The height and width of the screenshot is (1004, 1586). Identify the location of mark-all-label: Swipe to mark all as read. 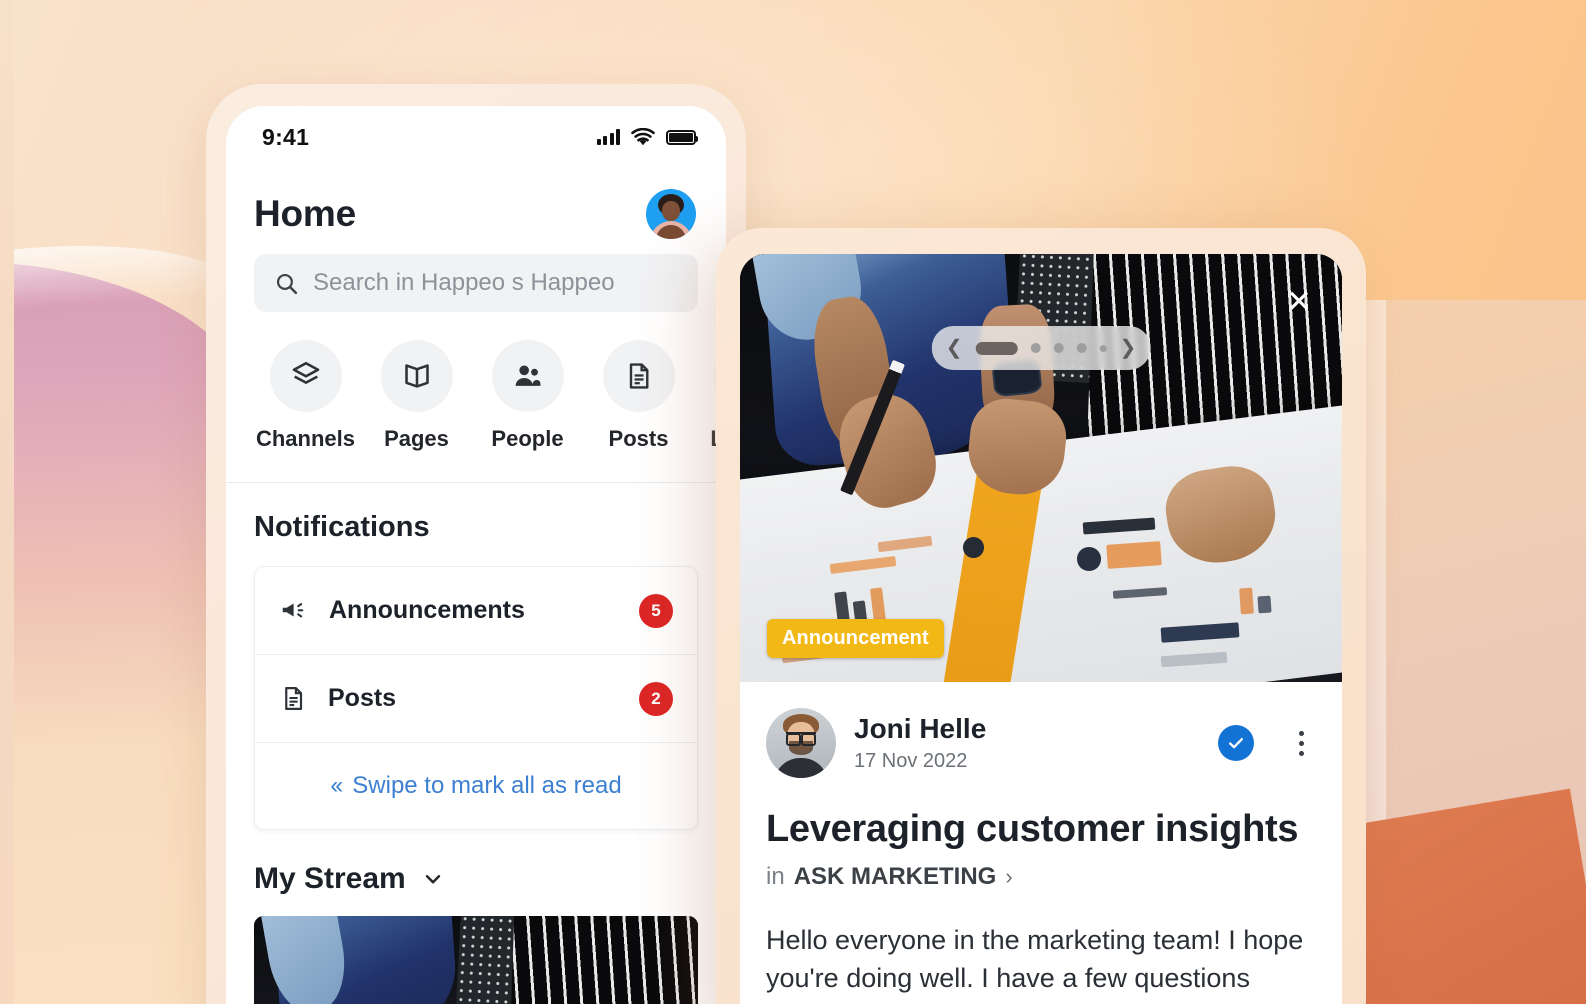
(487, 785).